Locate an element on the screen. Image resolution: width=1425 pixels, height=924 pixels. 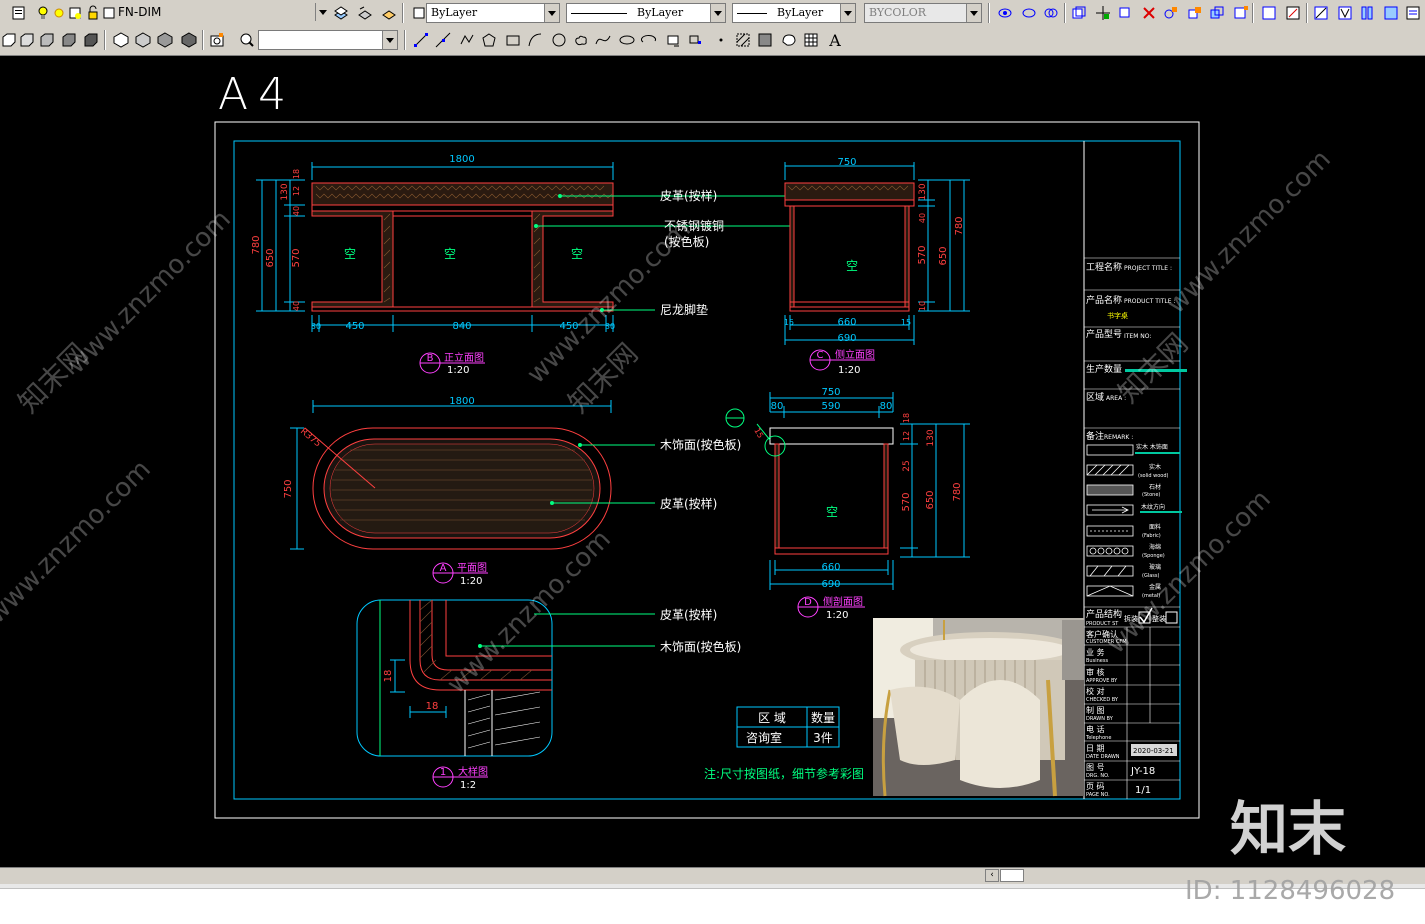
construction-line-icon is located at coordinates (443, 40).